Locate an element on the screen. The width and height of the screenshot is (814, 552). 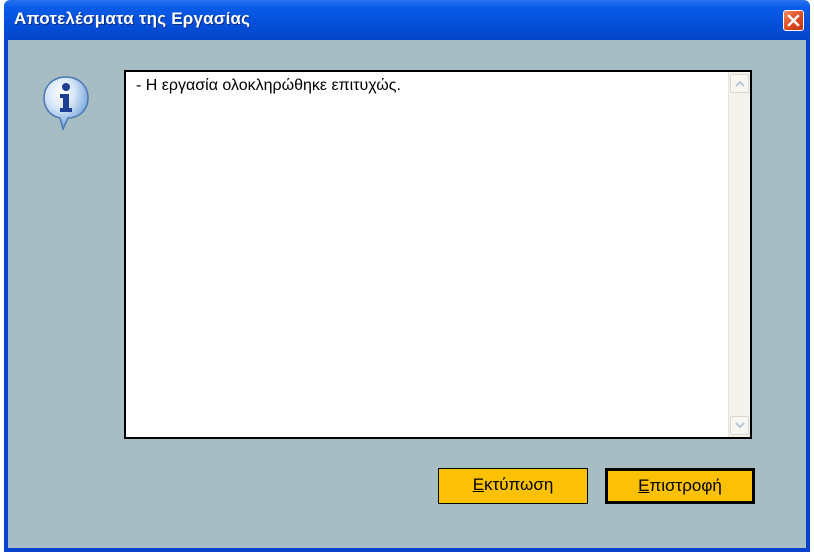
info-icon is located at coordinates (66, 103).